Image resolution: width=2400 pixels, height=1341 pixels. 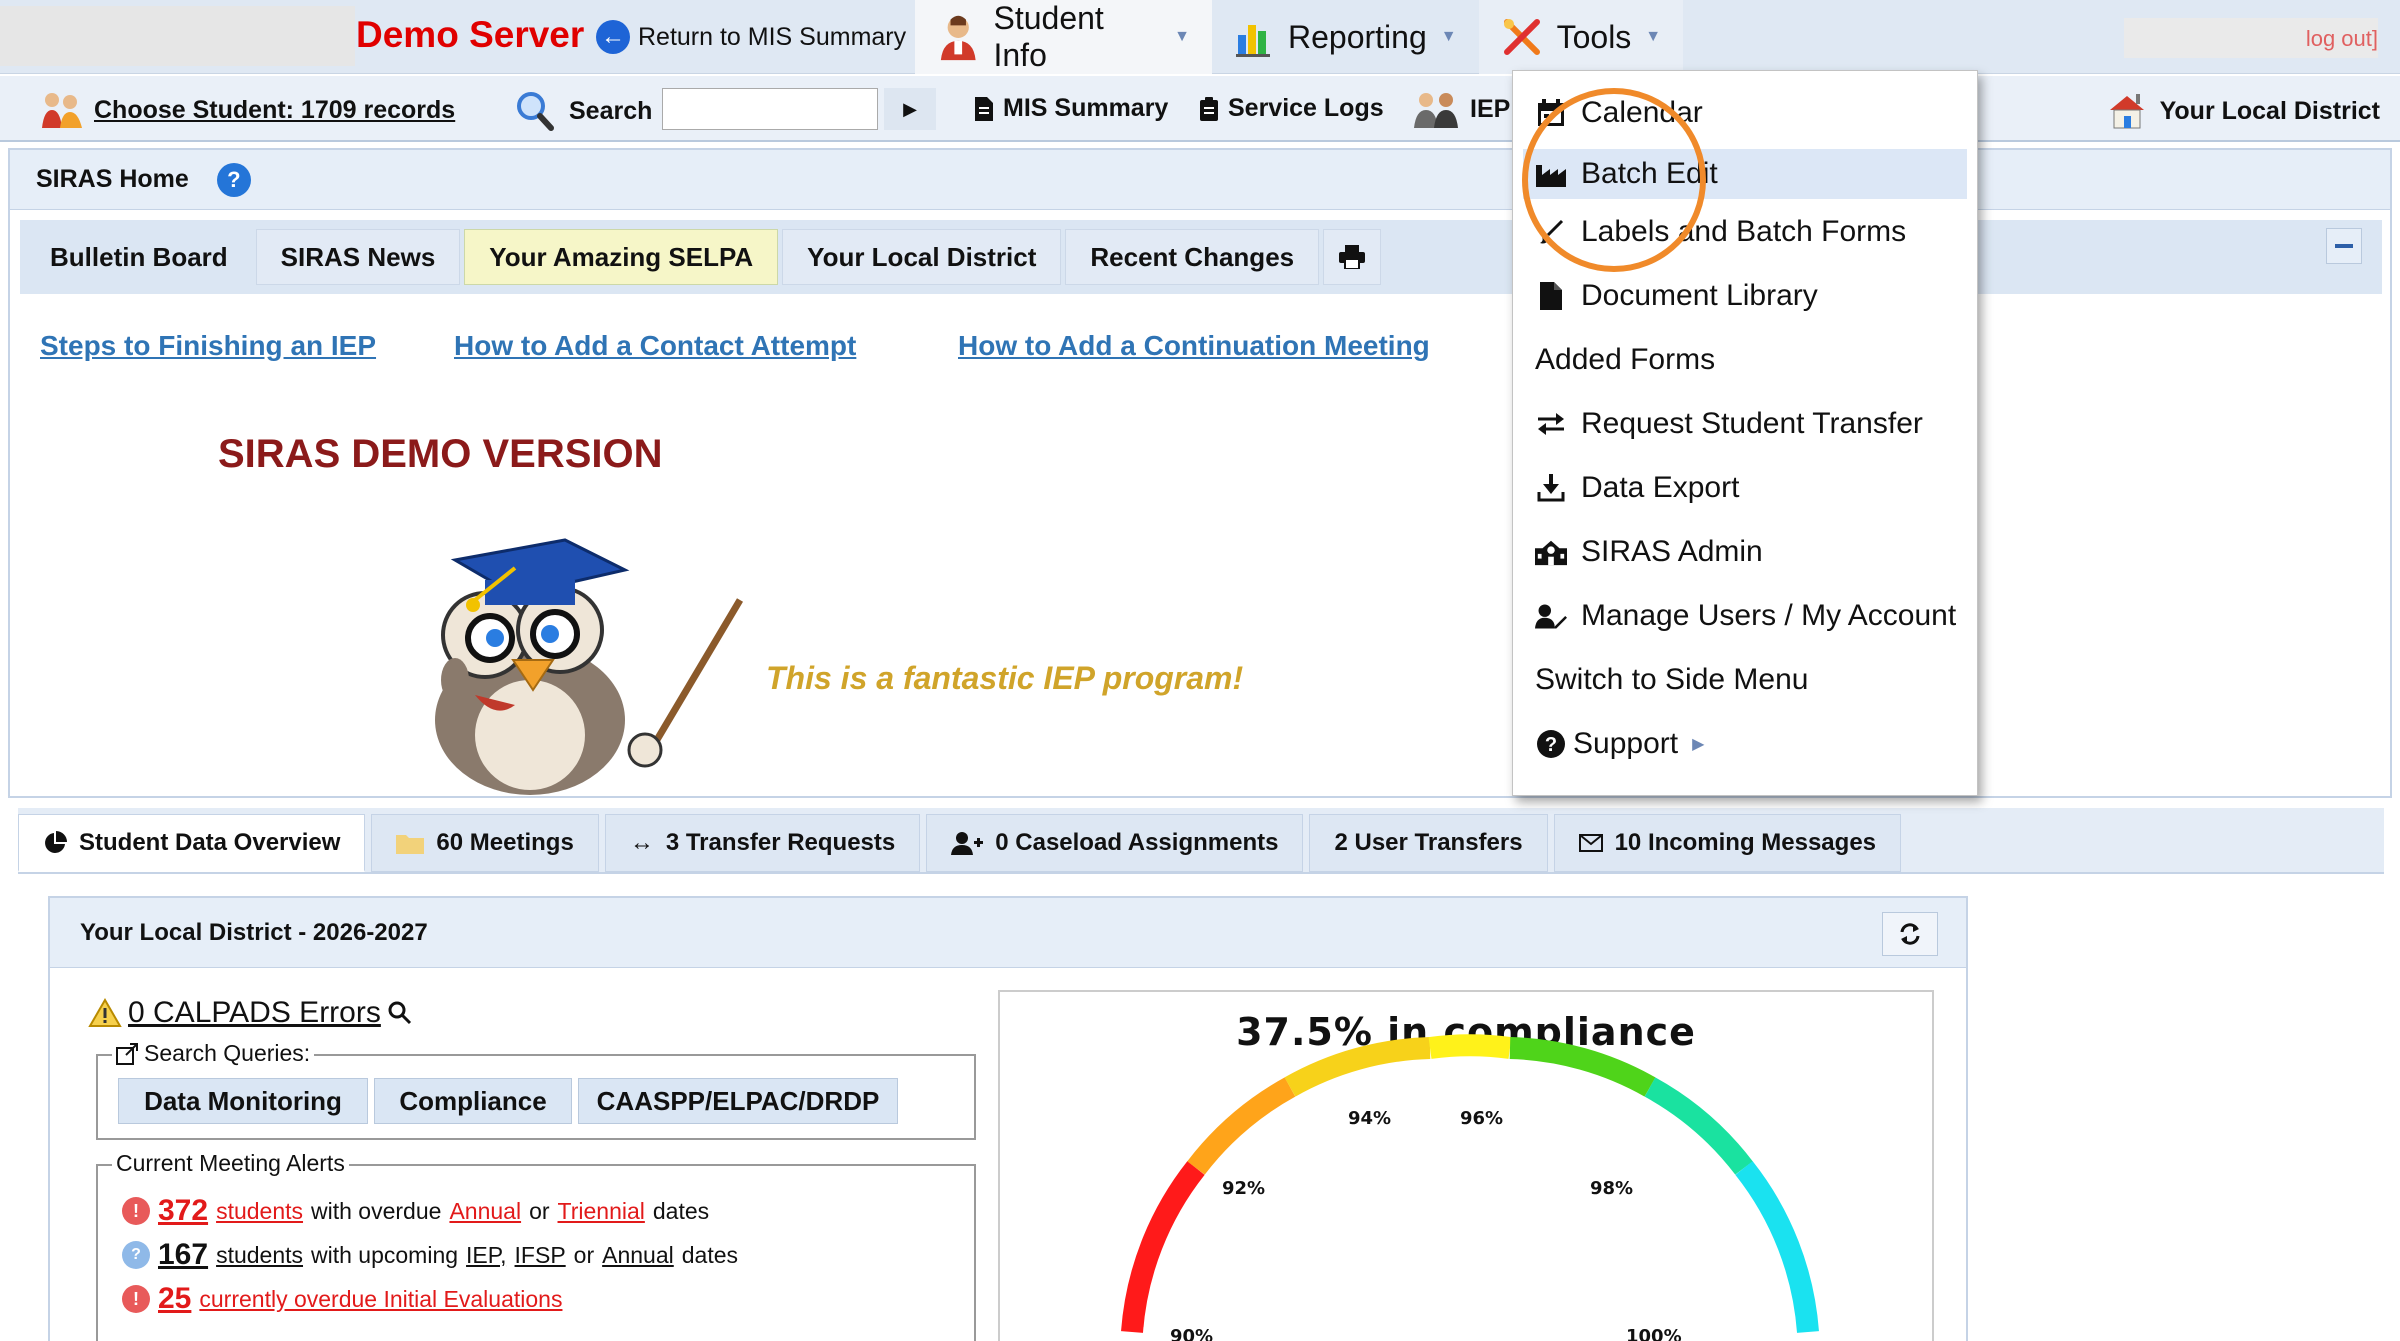 What do you see at coordinates (1194, 346) in the screenshot?
I see `link-add-continuation-meeting: How to Add a Continuation Meeting` at bounding box center [1194, 346].